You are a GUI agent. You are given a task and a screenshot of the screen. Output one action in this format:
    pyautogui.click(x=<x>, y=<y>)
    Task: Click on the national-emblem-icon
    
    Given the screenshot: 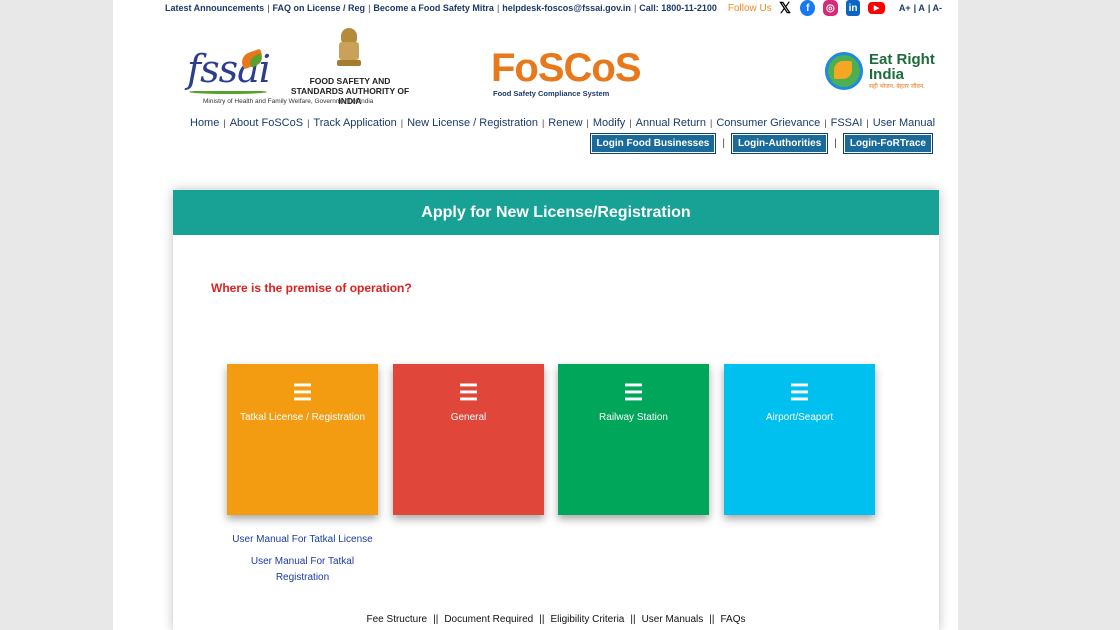 What is the action you would take?
    pyautogui.click(x=349, y=50)
    